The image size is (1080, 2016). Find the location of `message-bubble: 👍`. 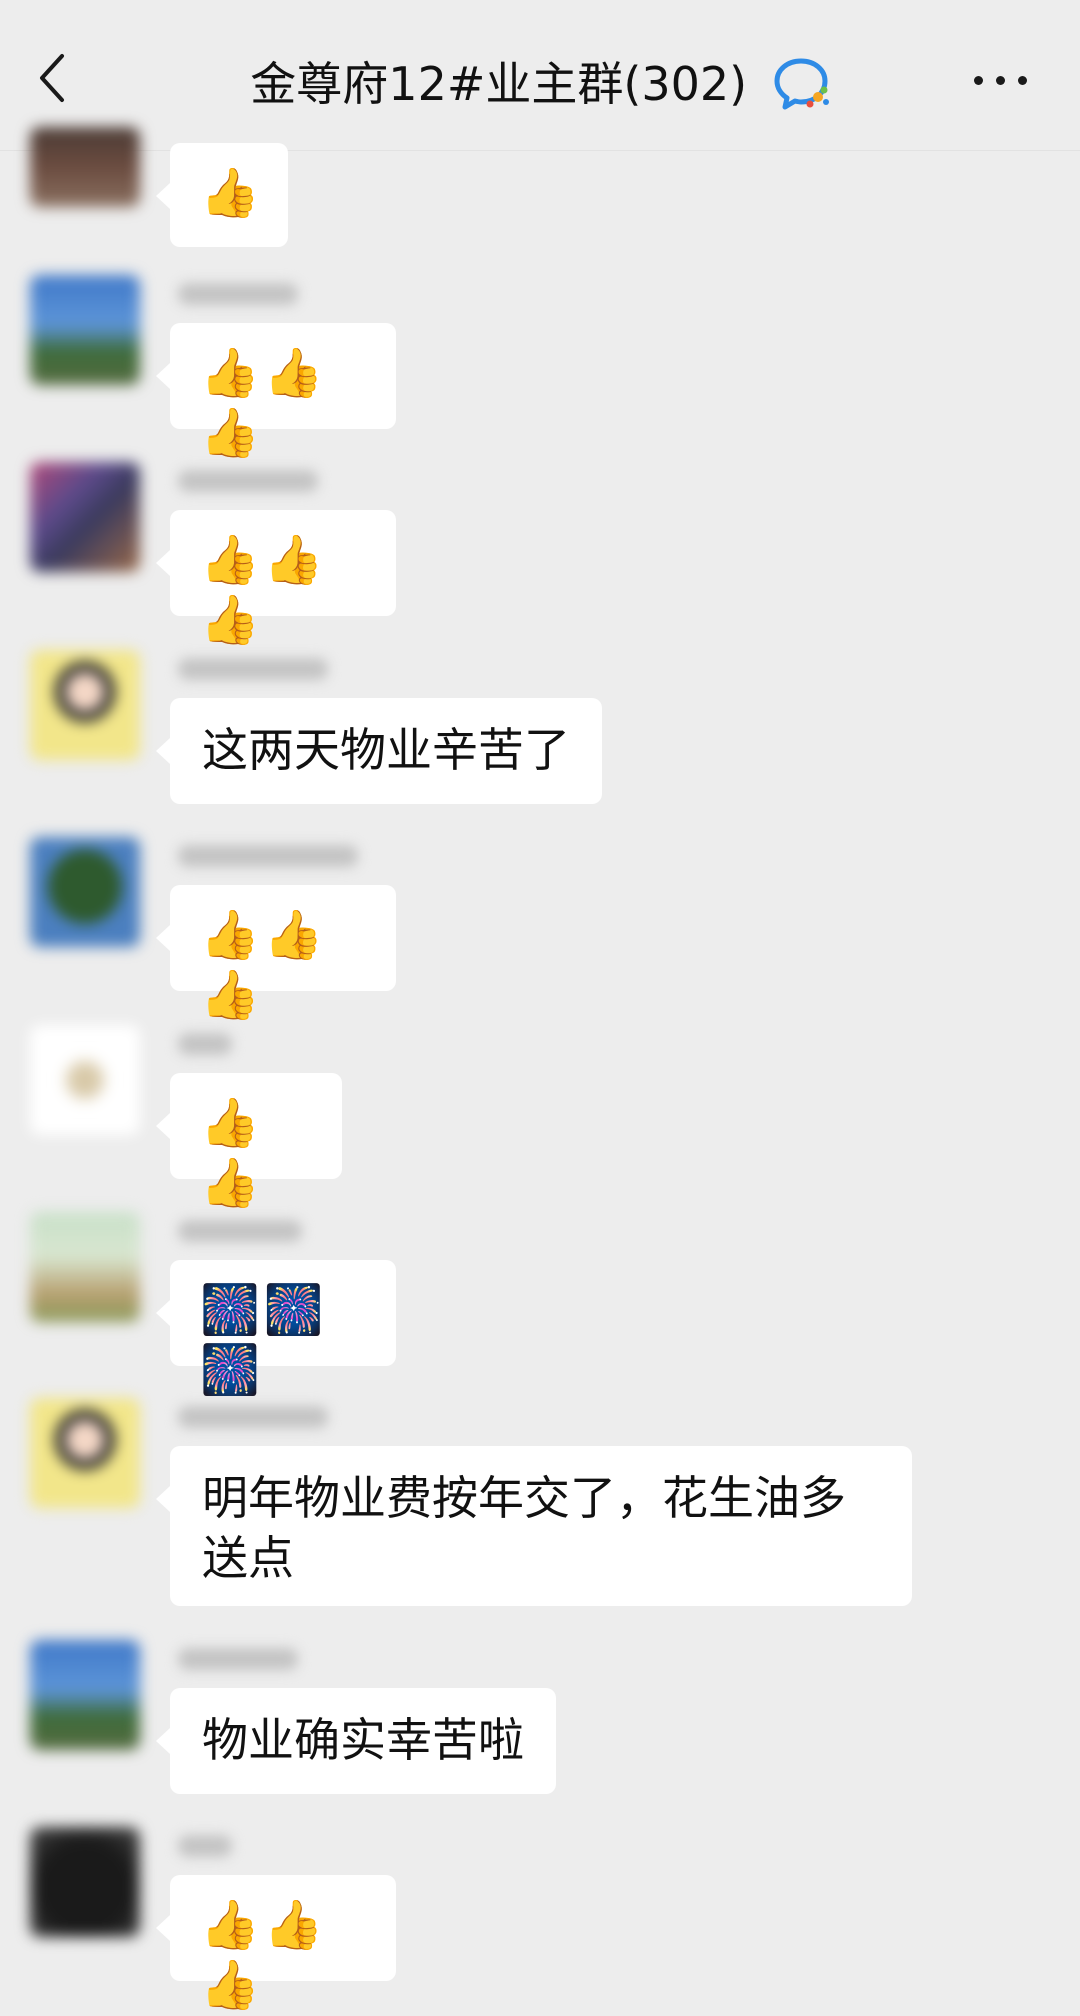

message-bubble: 👍 is located at coordinates (222, 195).